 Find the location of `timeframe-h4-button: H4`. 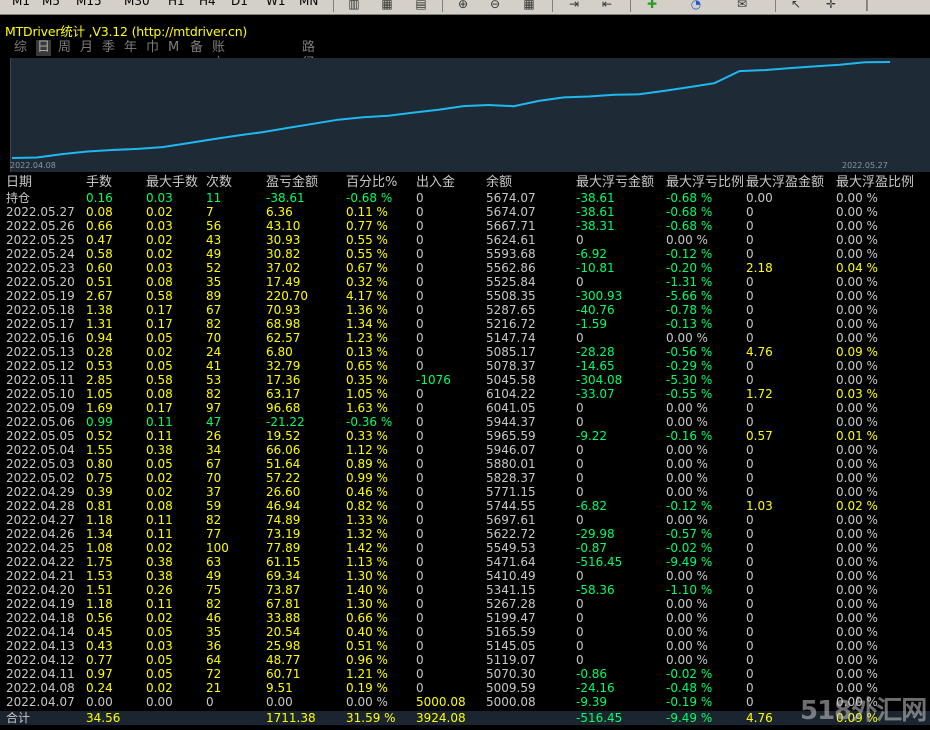

timeframe-h4-button: H4 is located at coordinates (207, 4).